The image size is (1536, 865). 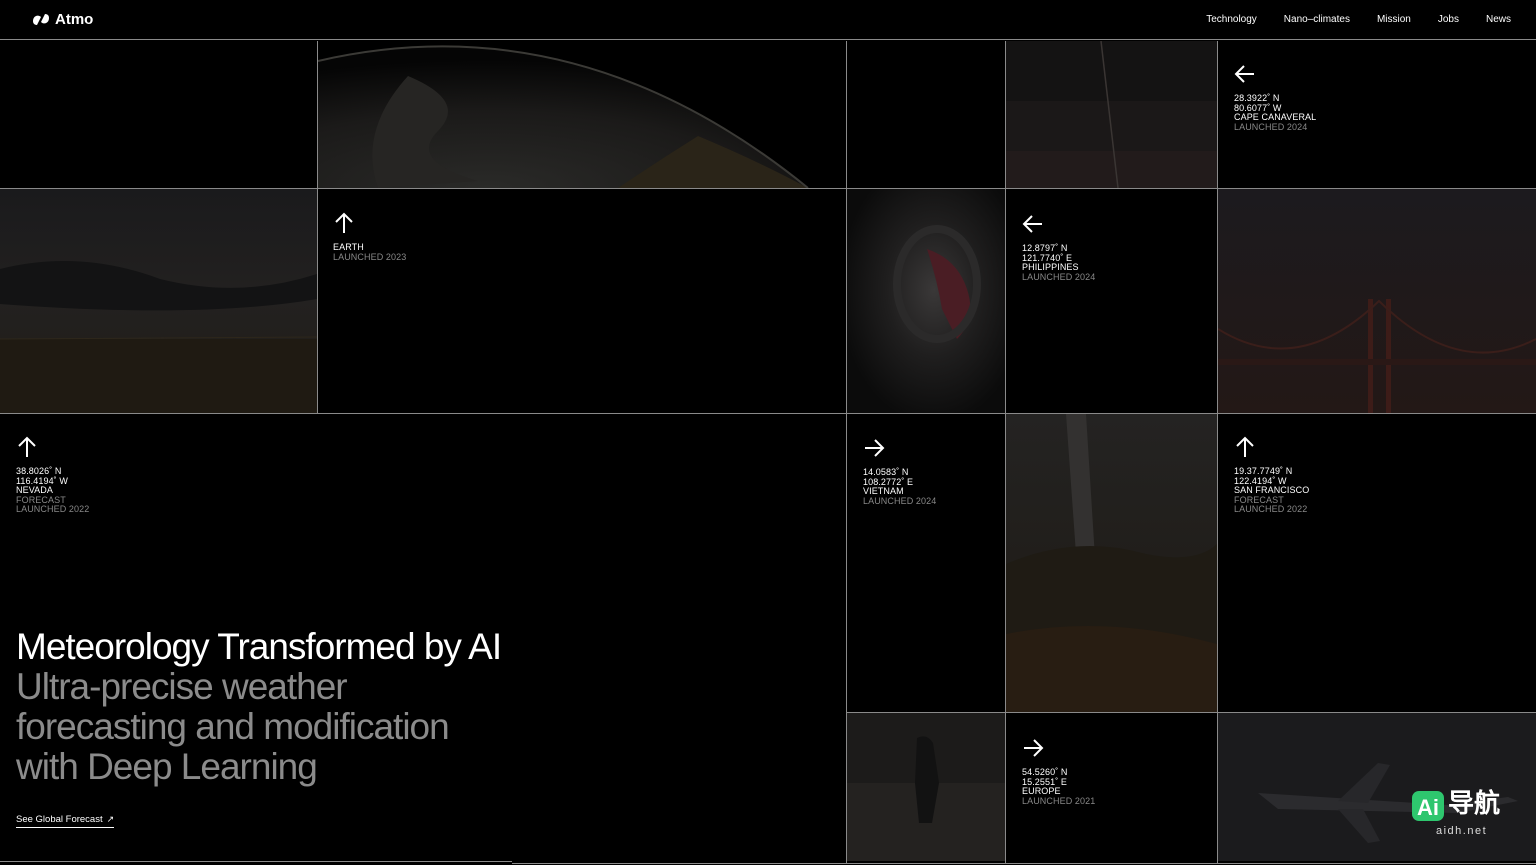 I want to click on hero-subtitle-line: forecasting and modification, so click(x=233, y=726).